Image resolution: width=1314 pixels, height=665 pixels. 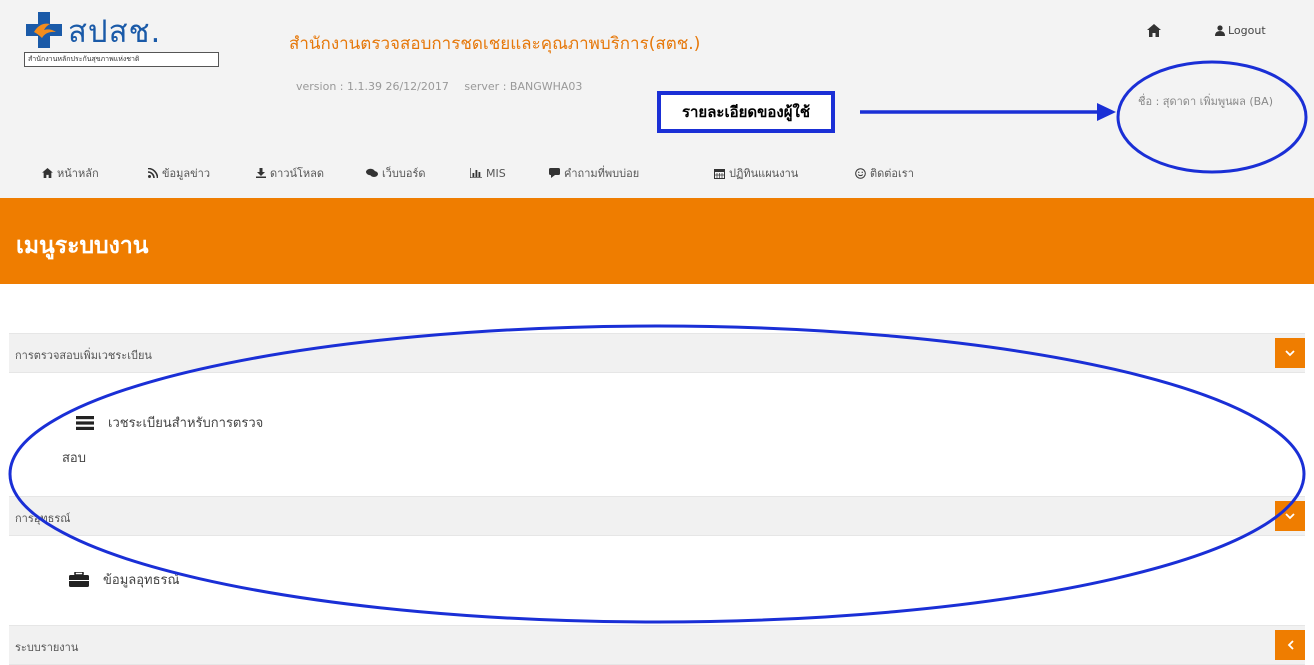 I want to click on panel-header-reports: ระบบรายงาน, so click(x=657, y=645).